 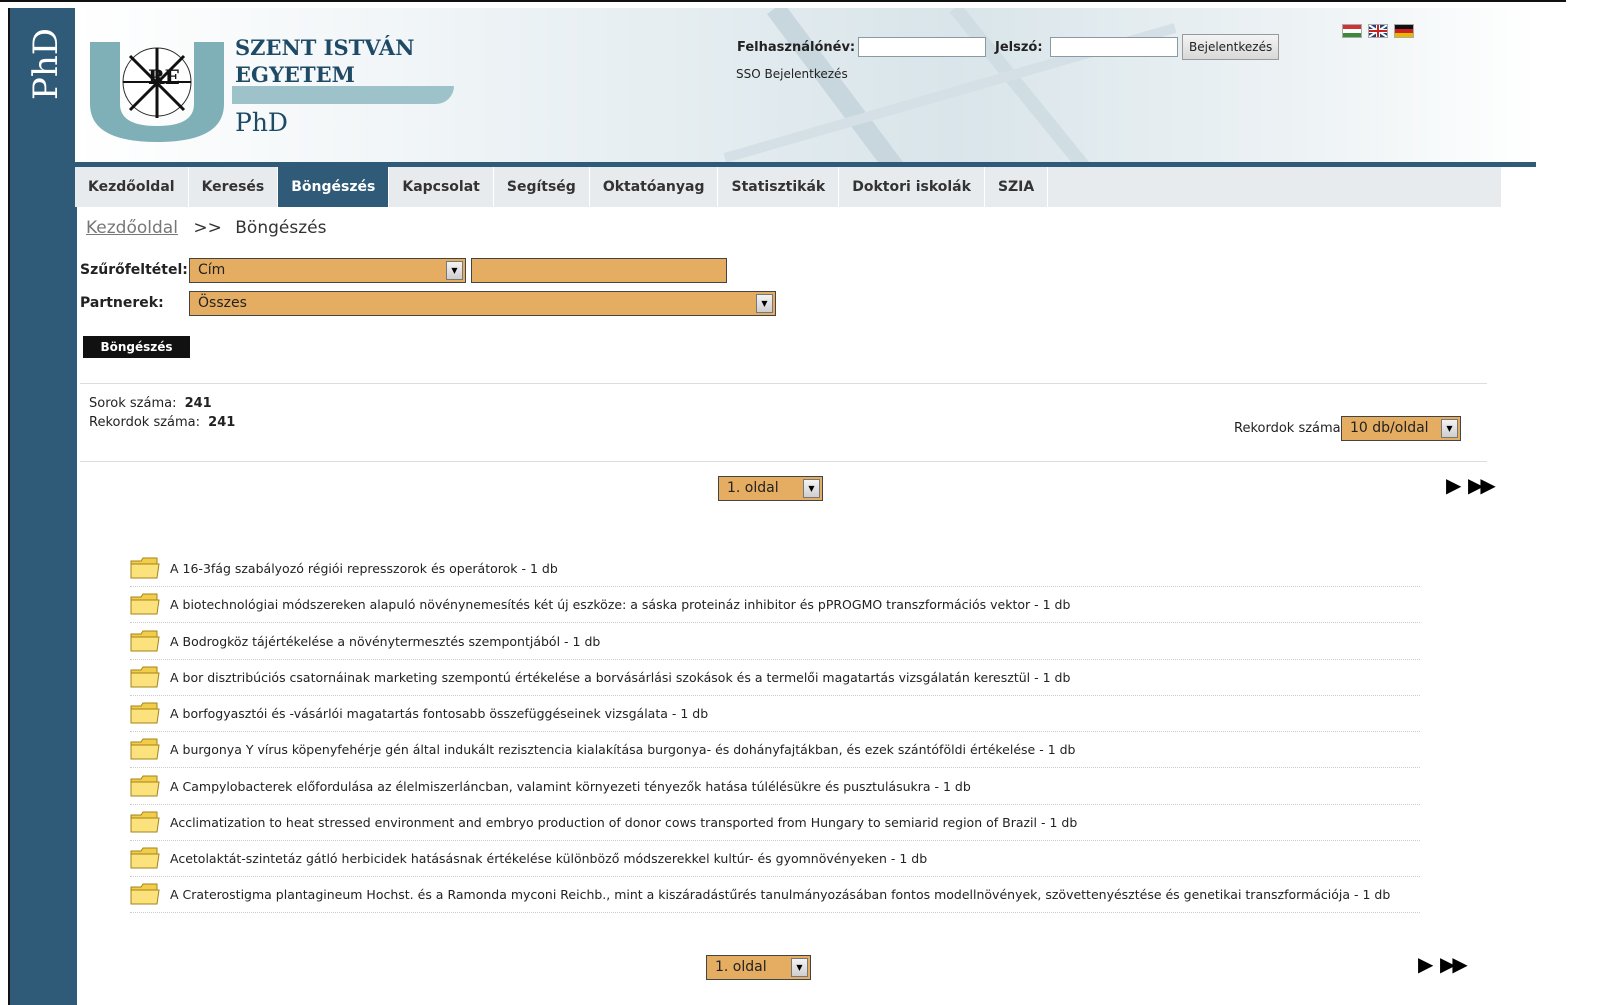 What do you see at coordinates (325, 47) in the screenshot?
I see `brand-line1: SZENT ISTVÁN` at bounding box center [325, 47].